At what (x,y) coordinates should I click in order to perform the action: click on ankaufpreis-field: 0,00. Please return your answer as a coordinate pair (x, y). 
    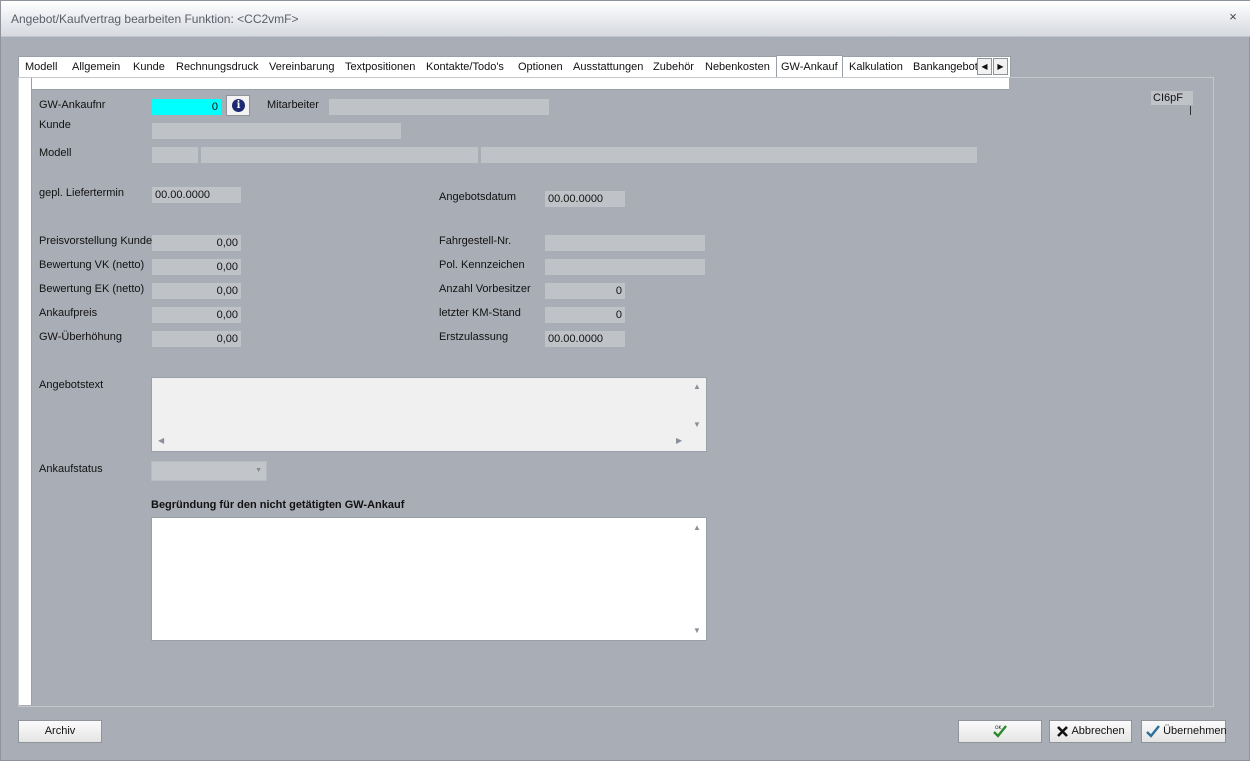
    Looking at the image, I should click on (196, 315).